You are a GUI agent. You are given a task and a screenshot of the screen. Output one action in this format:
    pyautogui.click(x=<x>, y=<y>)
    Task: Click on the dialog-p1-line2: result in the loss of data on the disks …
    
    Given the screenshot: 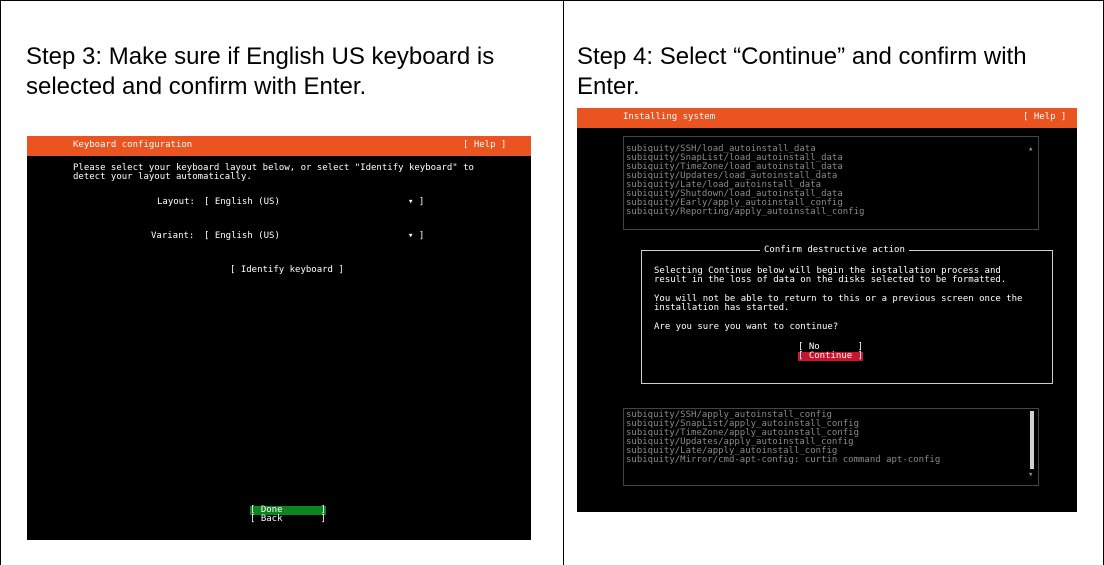 What is the action you would take?
    pyautogui.click(x=830, y=280)
    